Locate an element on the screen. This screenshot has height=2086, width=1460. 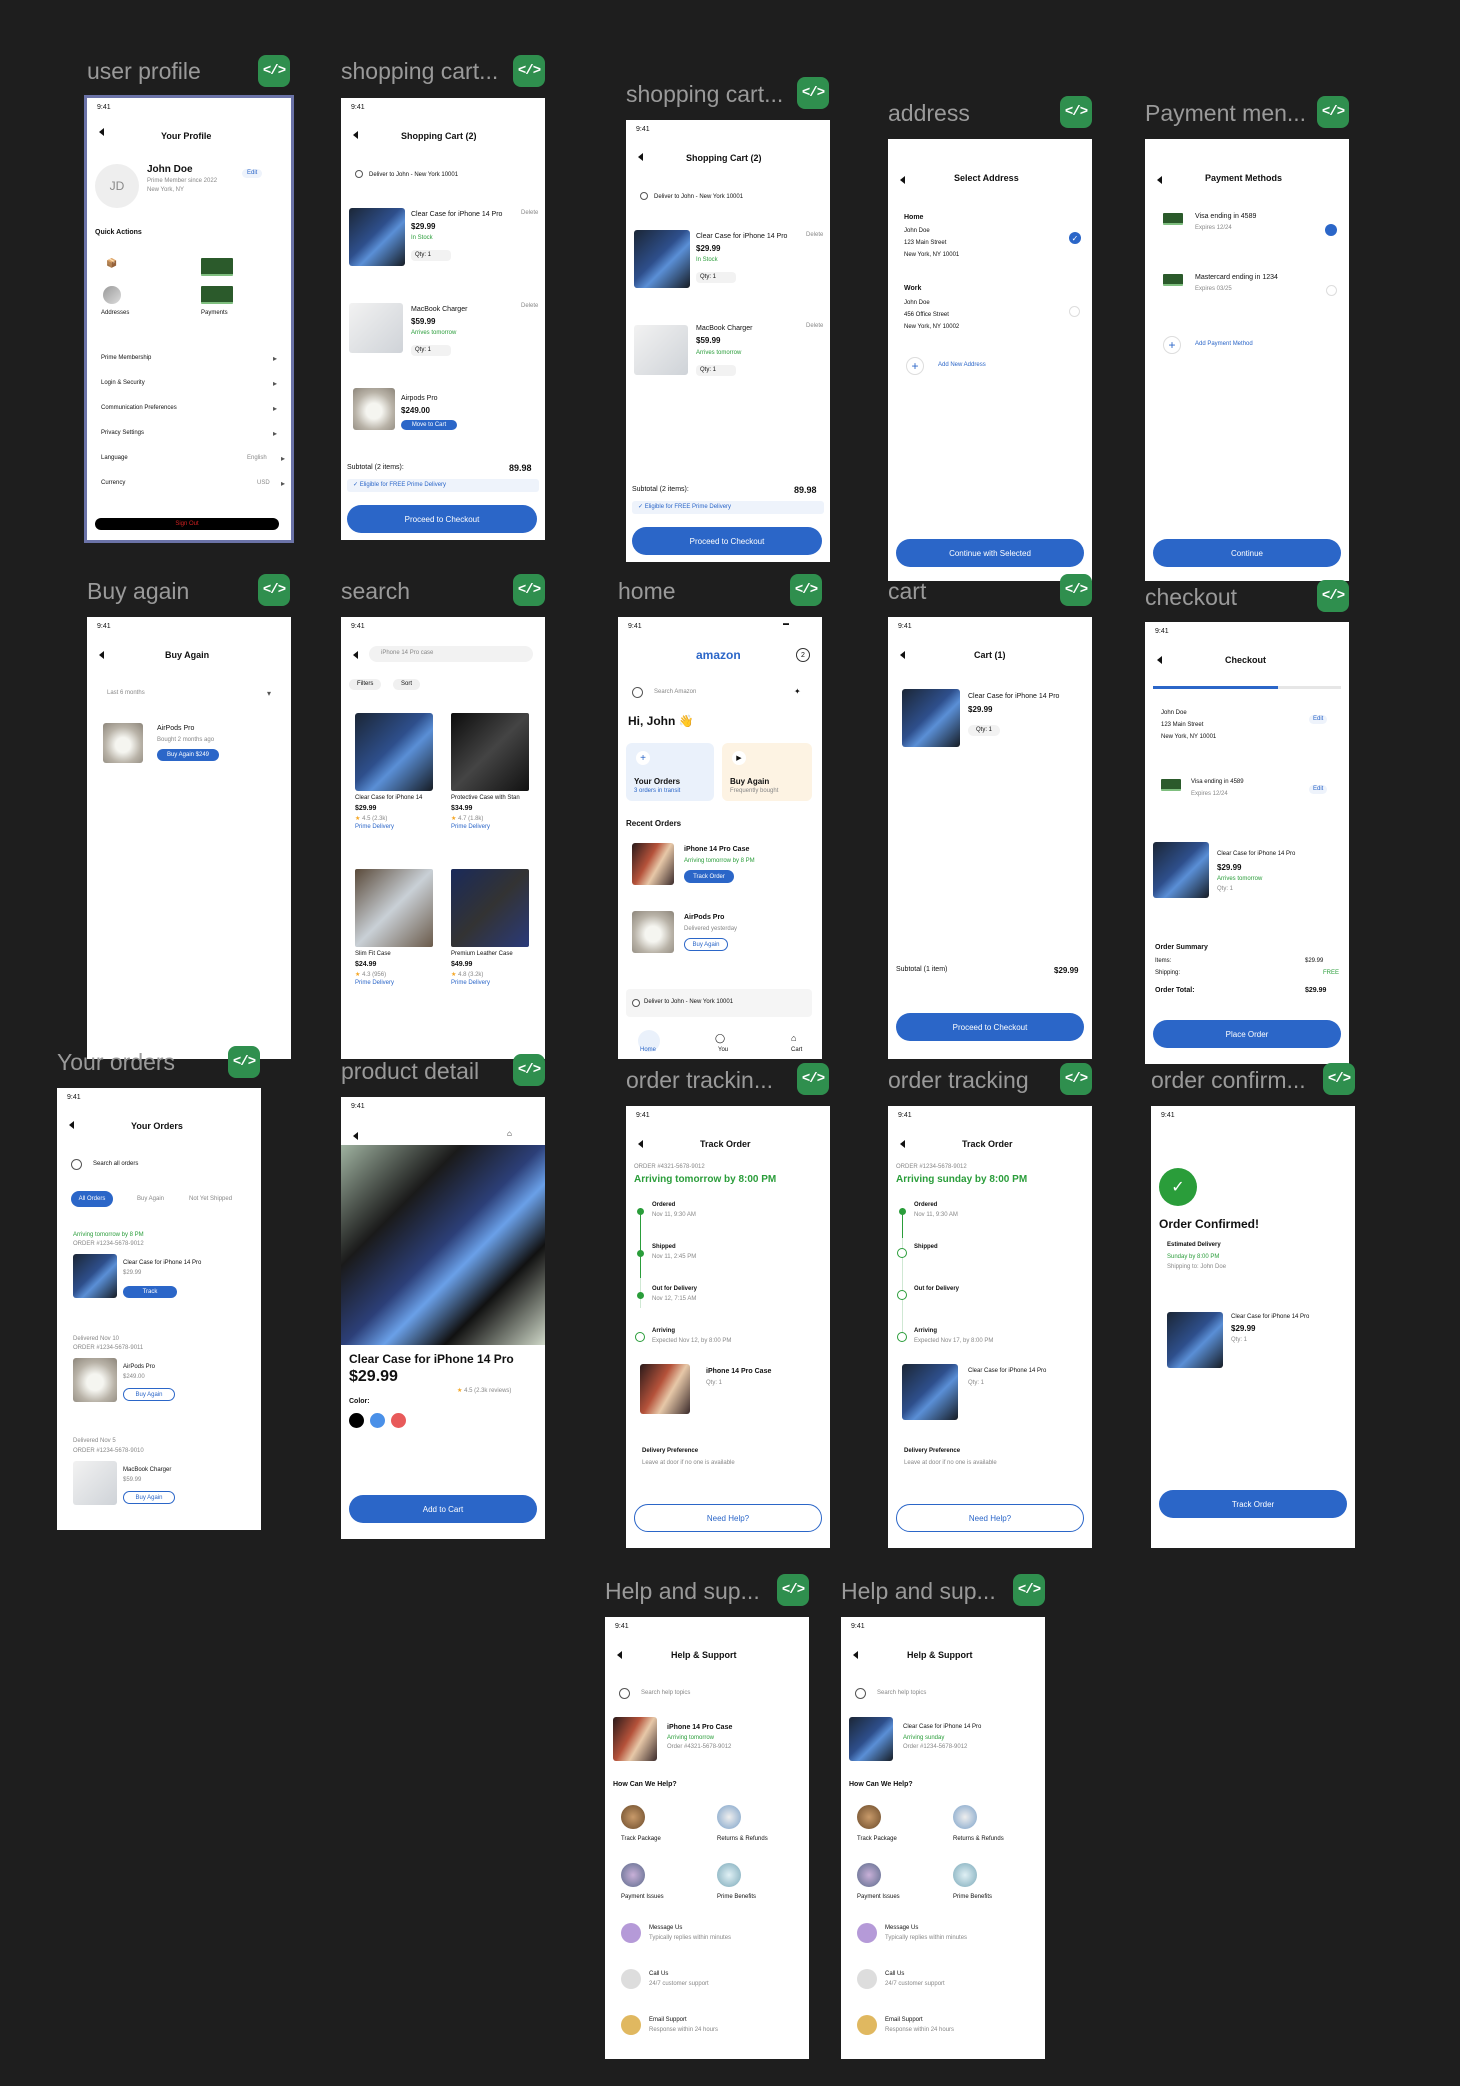
buy-again-button: Buy Again $249 is located at coordinates (188, 755).